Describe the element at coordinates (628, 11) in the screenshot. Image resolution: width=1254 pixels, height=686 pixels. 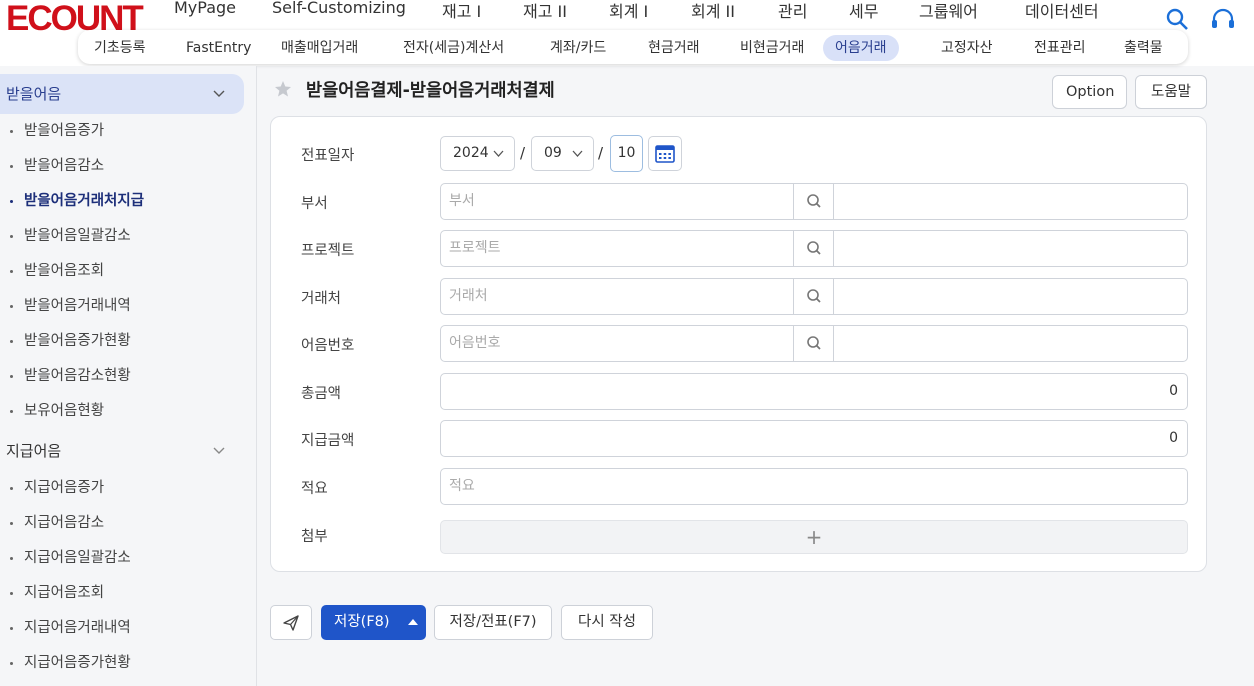
I see `top-menu-item: 회계 I` at that location.